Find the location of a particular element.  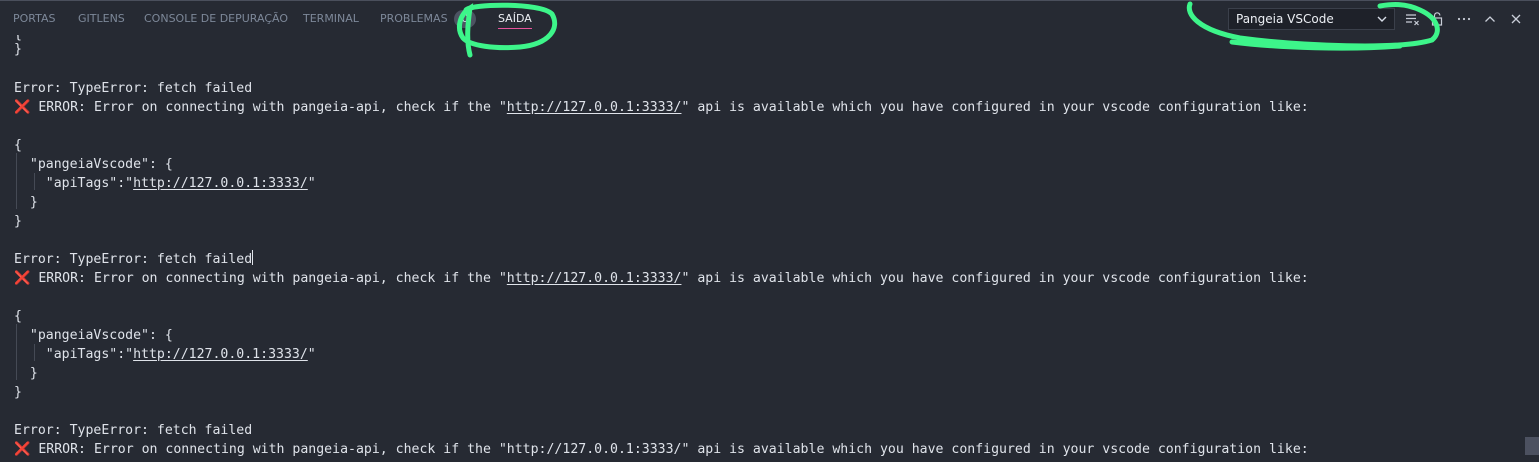

active-tab-underline is located at coordinates (515, 28).